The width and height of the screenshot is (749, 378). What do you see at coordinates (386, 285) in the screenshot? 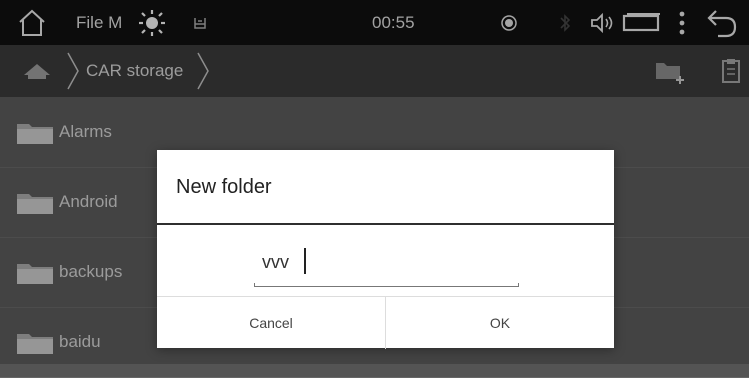
I see `input-underline` at bounding box center [386, 285].